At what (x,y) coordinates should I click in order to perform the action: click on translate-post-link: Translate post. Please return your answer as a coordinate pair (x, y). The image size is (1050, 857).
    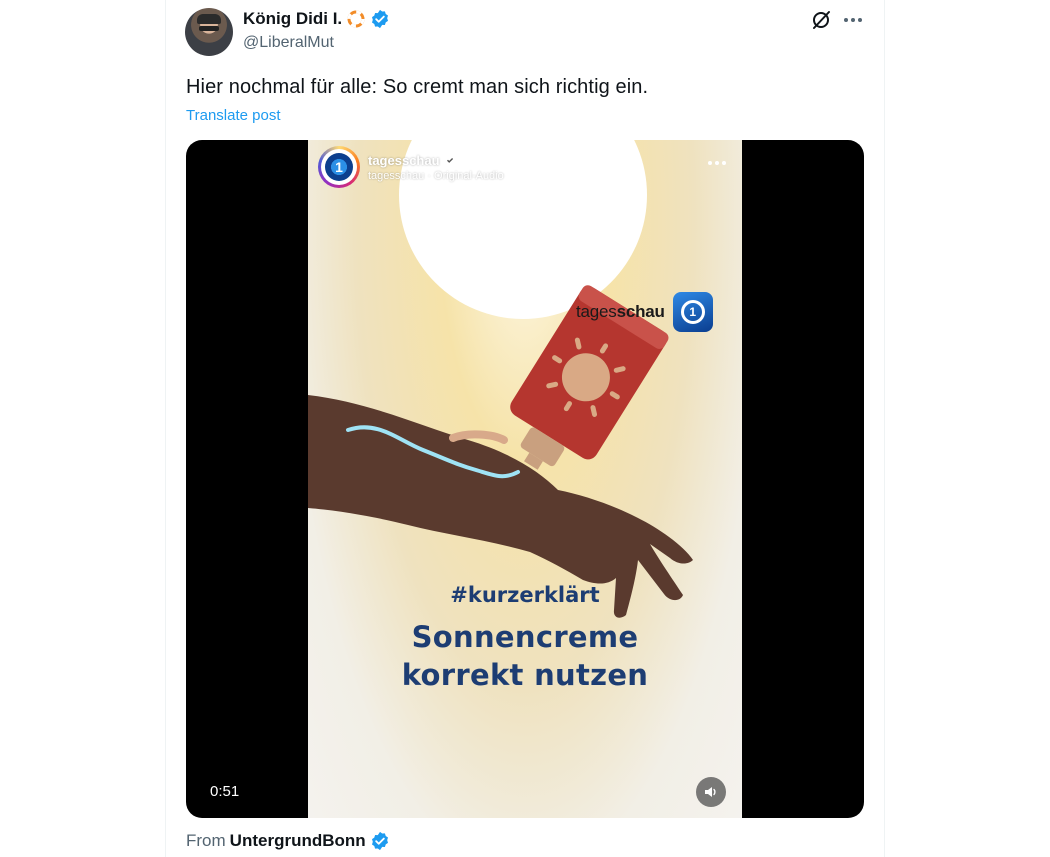
    Looking at the image, I should click on (233, 115).